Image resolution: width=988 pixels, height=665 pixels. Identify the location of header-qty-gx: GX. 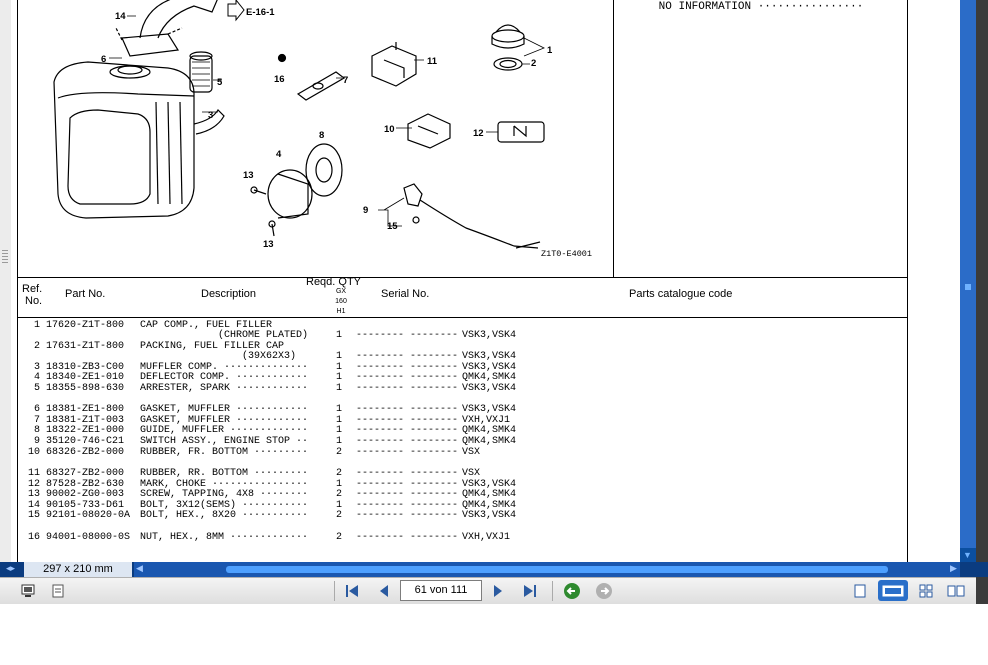
(341, 291).